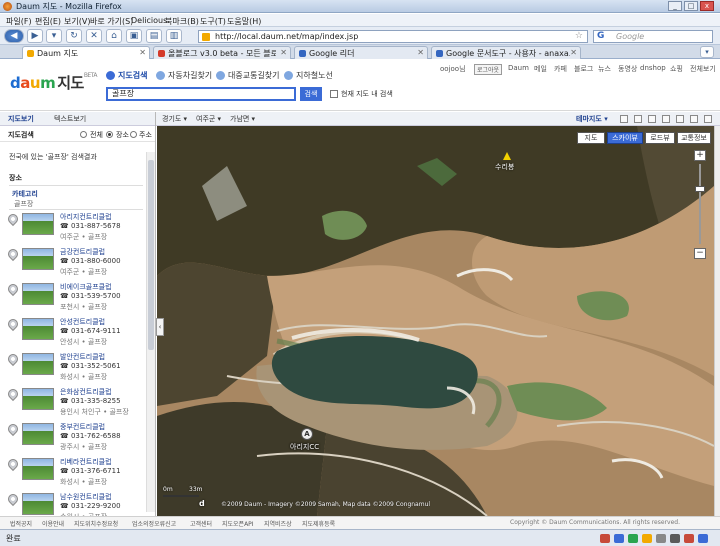  I want to click on map-search-input: 골프장, so click(201, 94).